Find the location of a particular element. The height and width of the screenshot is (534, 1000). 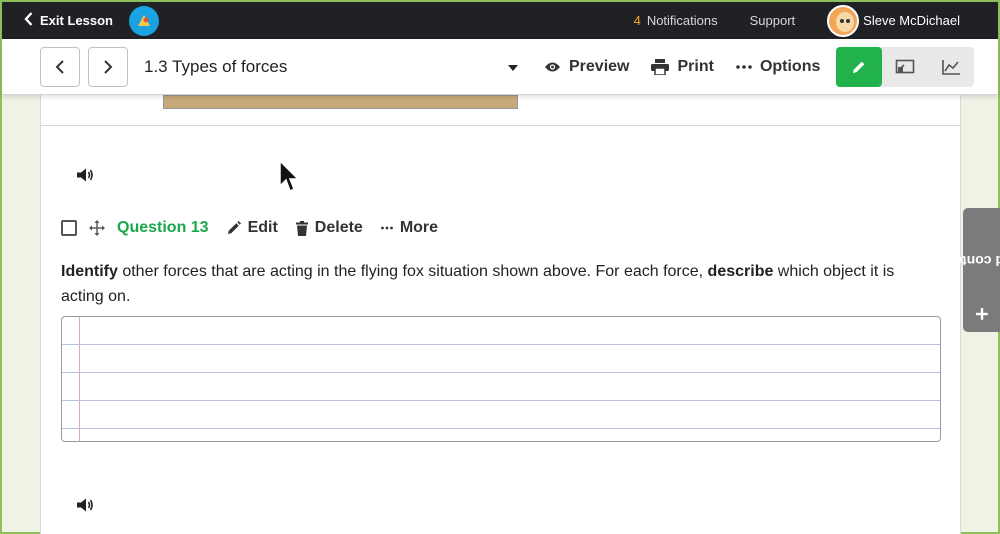

edit-question-button: Edit is located at coordinates (252, 228).